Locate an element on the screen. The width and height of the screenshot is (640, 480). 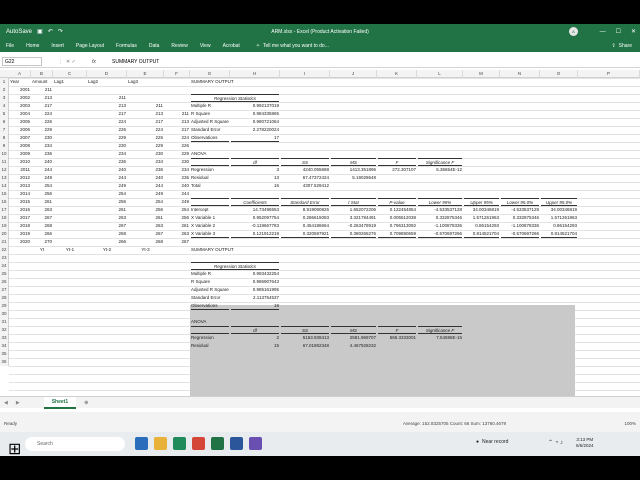
regression-stats-title: Regression Statistics is located at coordinates (235, 98).